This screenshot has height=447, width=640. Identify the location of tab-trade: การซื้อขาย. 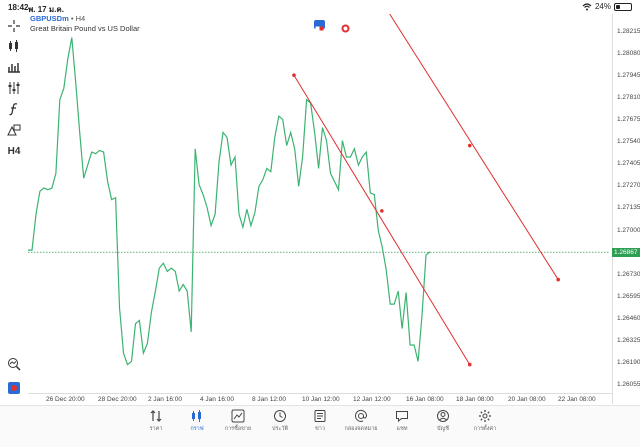
(238, 421).